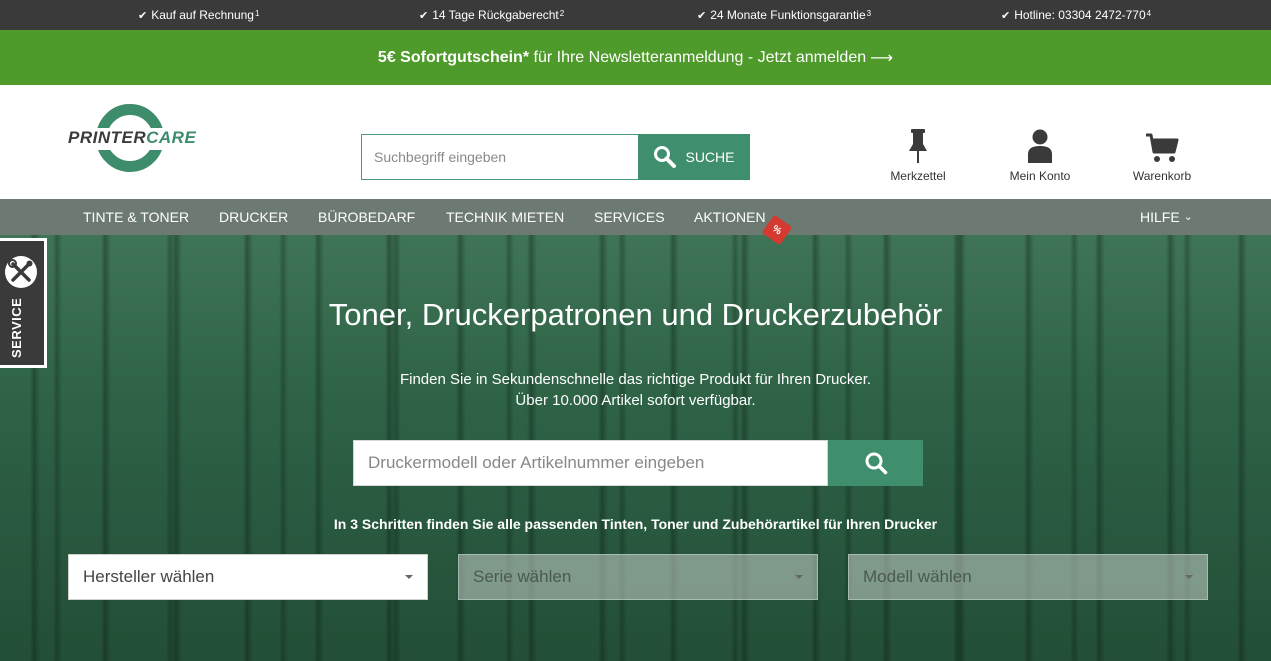 This screenshot has height=661, width=1271. What do you see at coordinates (1188, 217) in the screenshot?
I see `chevron-down-icon: ⌄` at bounding box center [1188, 217].